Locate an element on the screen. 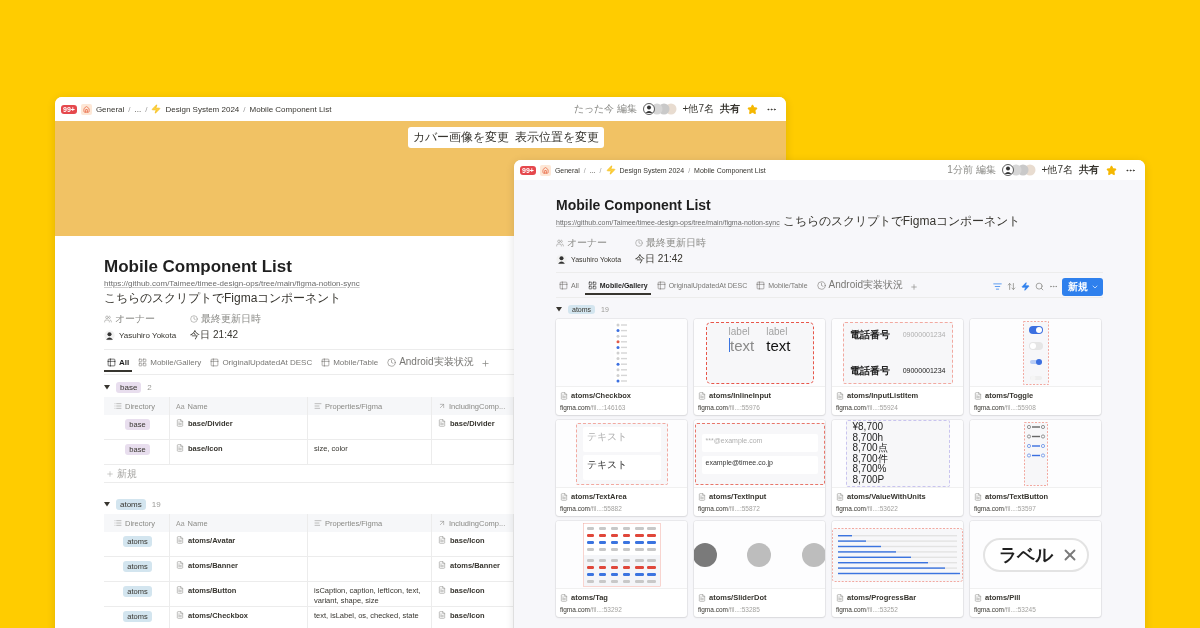 This screenshot has width=1200, height=628. value-with-unit: ¥8,700 is located at coordinates (868, 427).